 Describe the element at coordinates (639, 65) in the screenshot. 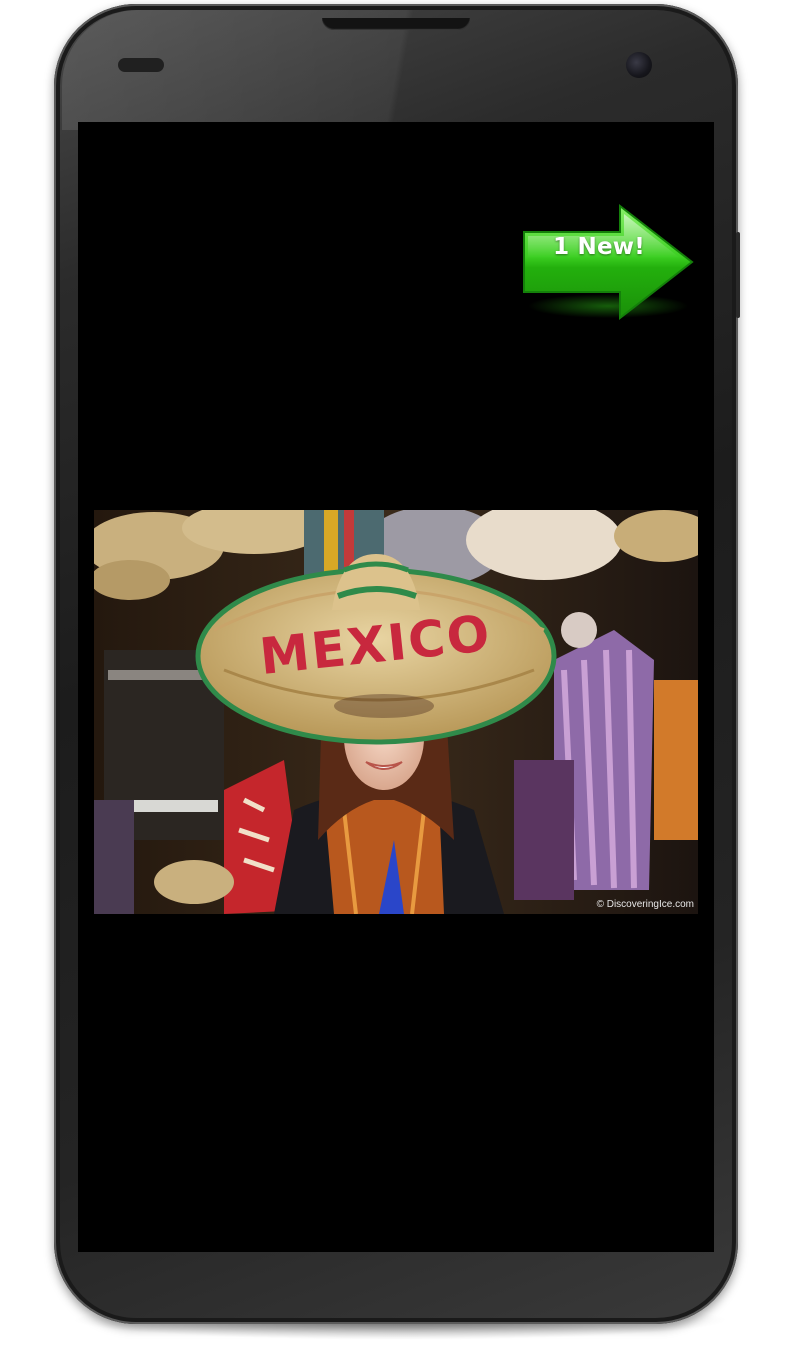

I see `front-camera-icon` at that location.